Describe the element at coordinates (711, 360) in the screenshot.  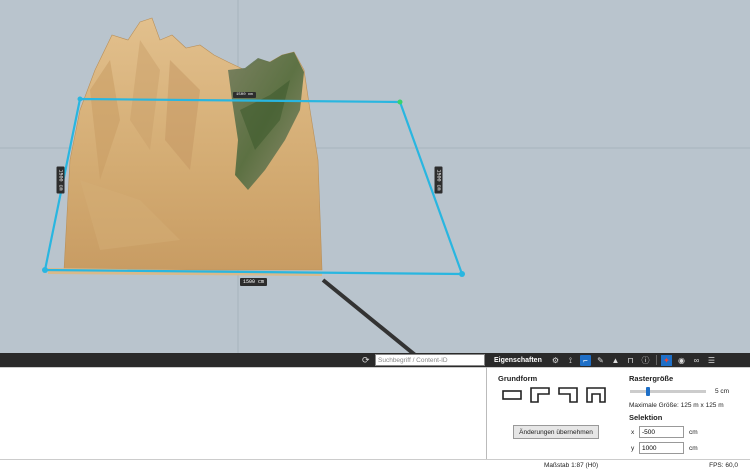
I see `menu-icon: ☰` at that location.